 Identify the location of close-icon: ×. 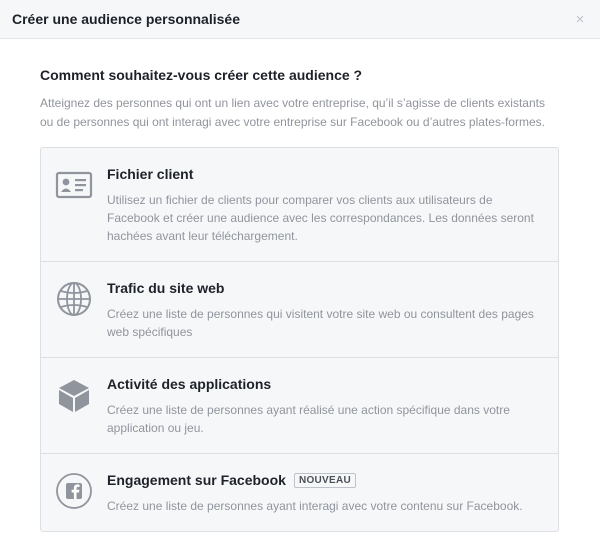
(580, 19).